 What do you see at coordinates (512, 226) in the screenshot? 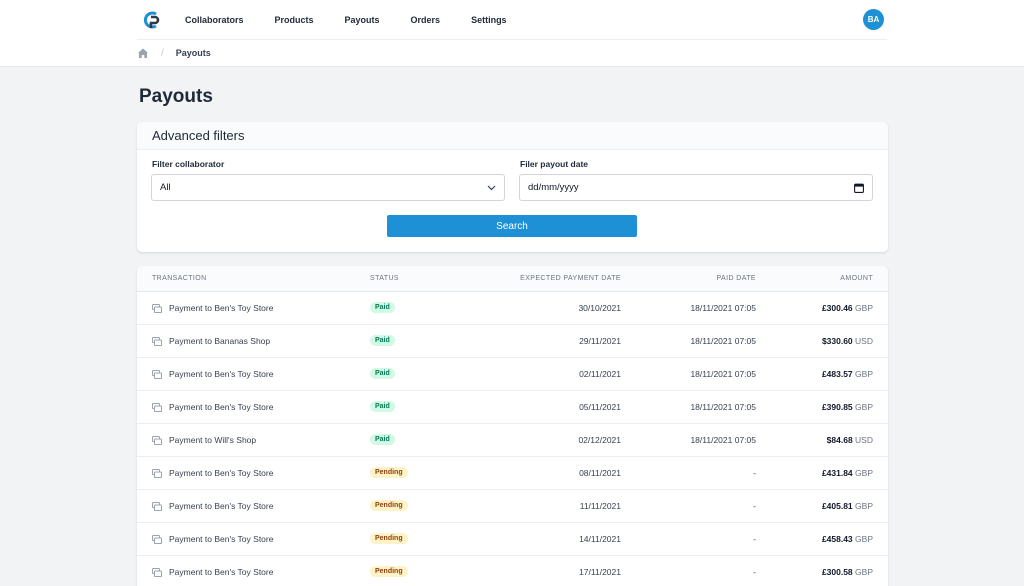
I see `search-button: Search` at bounding box center [512, 226].